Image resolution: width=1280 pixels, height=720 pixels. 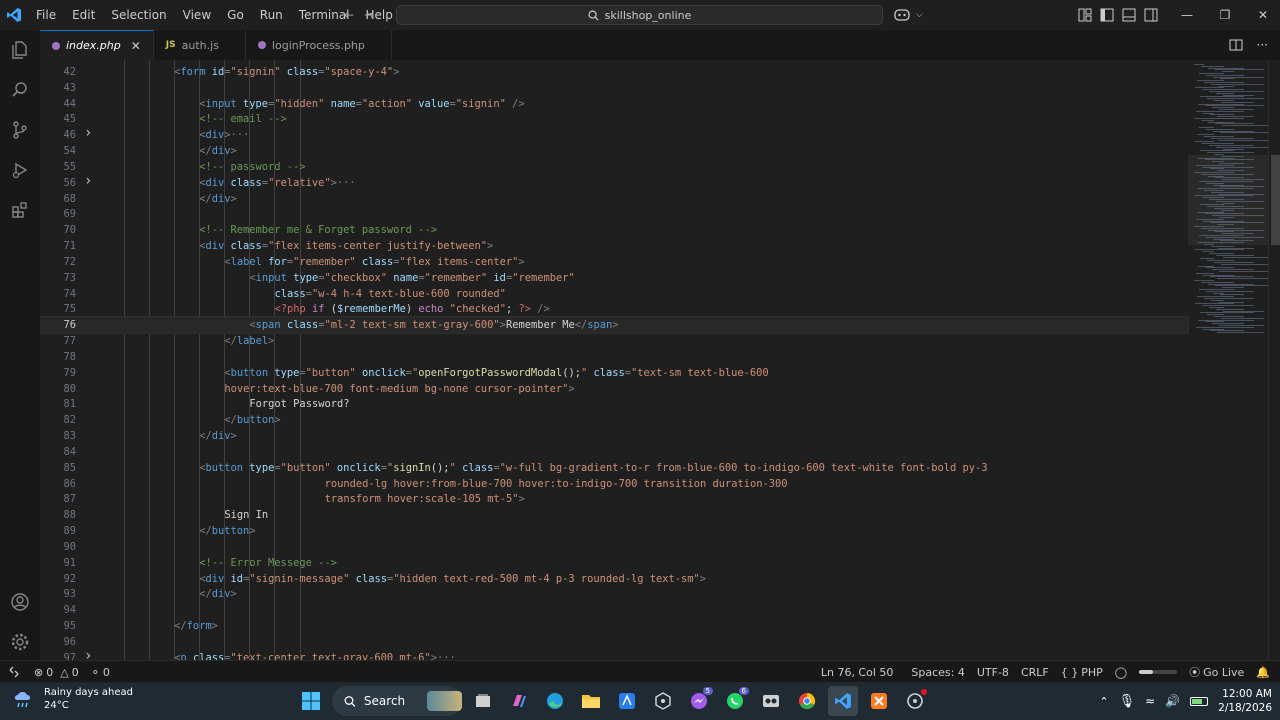 What do you see at coordinates (138, 15) in the screenshot?
I see `menu-selection: Selection` at bounding box center [138, 15].